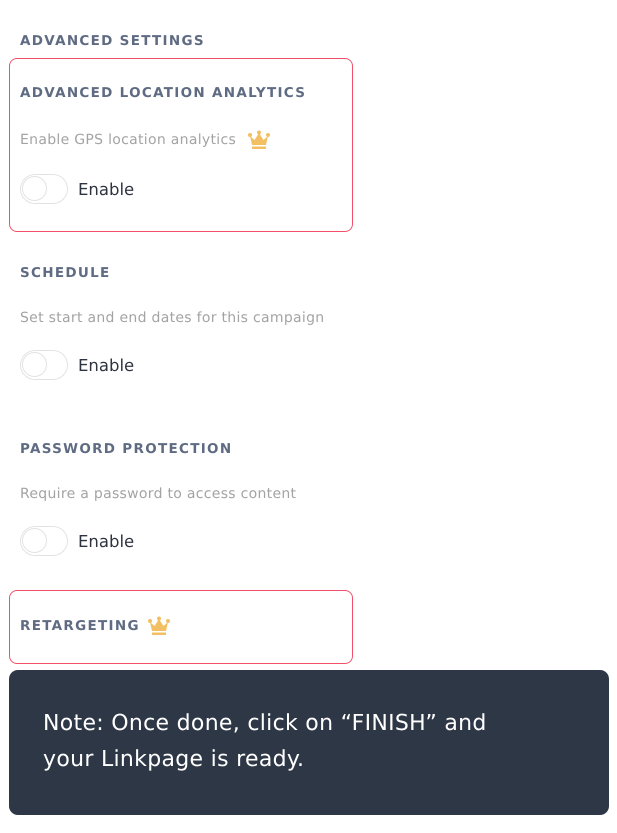 The height and width of the screenshot is (833, 617). What do you see at coordinates (65, 273) in the screenshot?
I see `section-title: SCHEDULE` at bounding box center [65, 273].